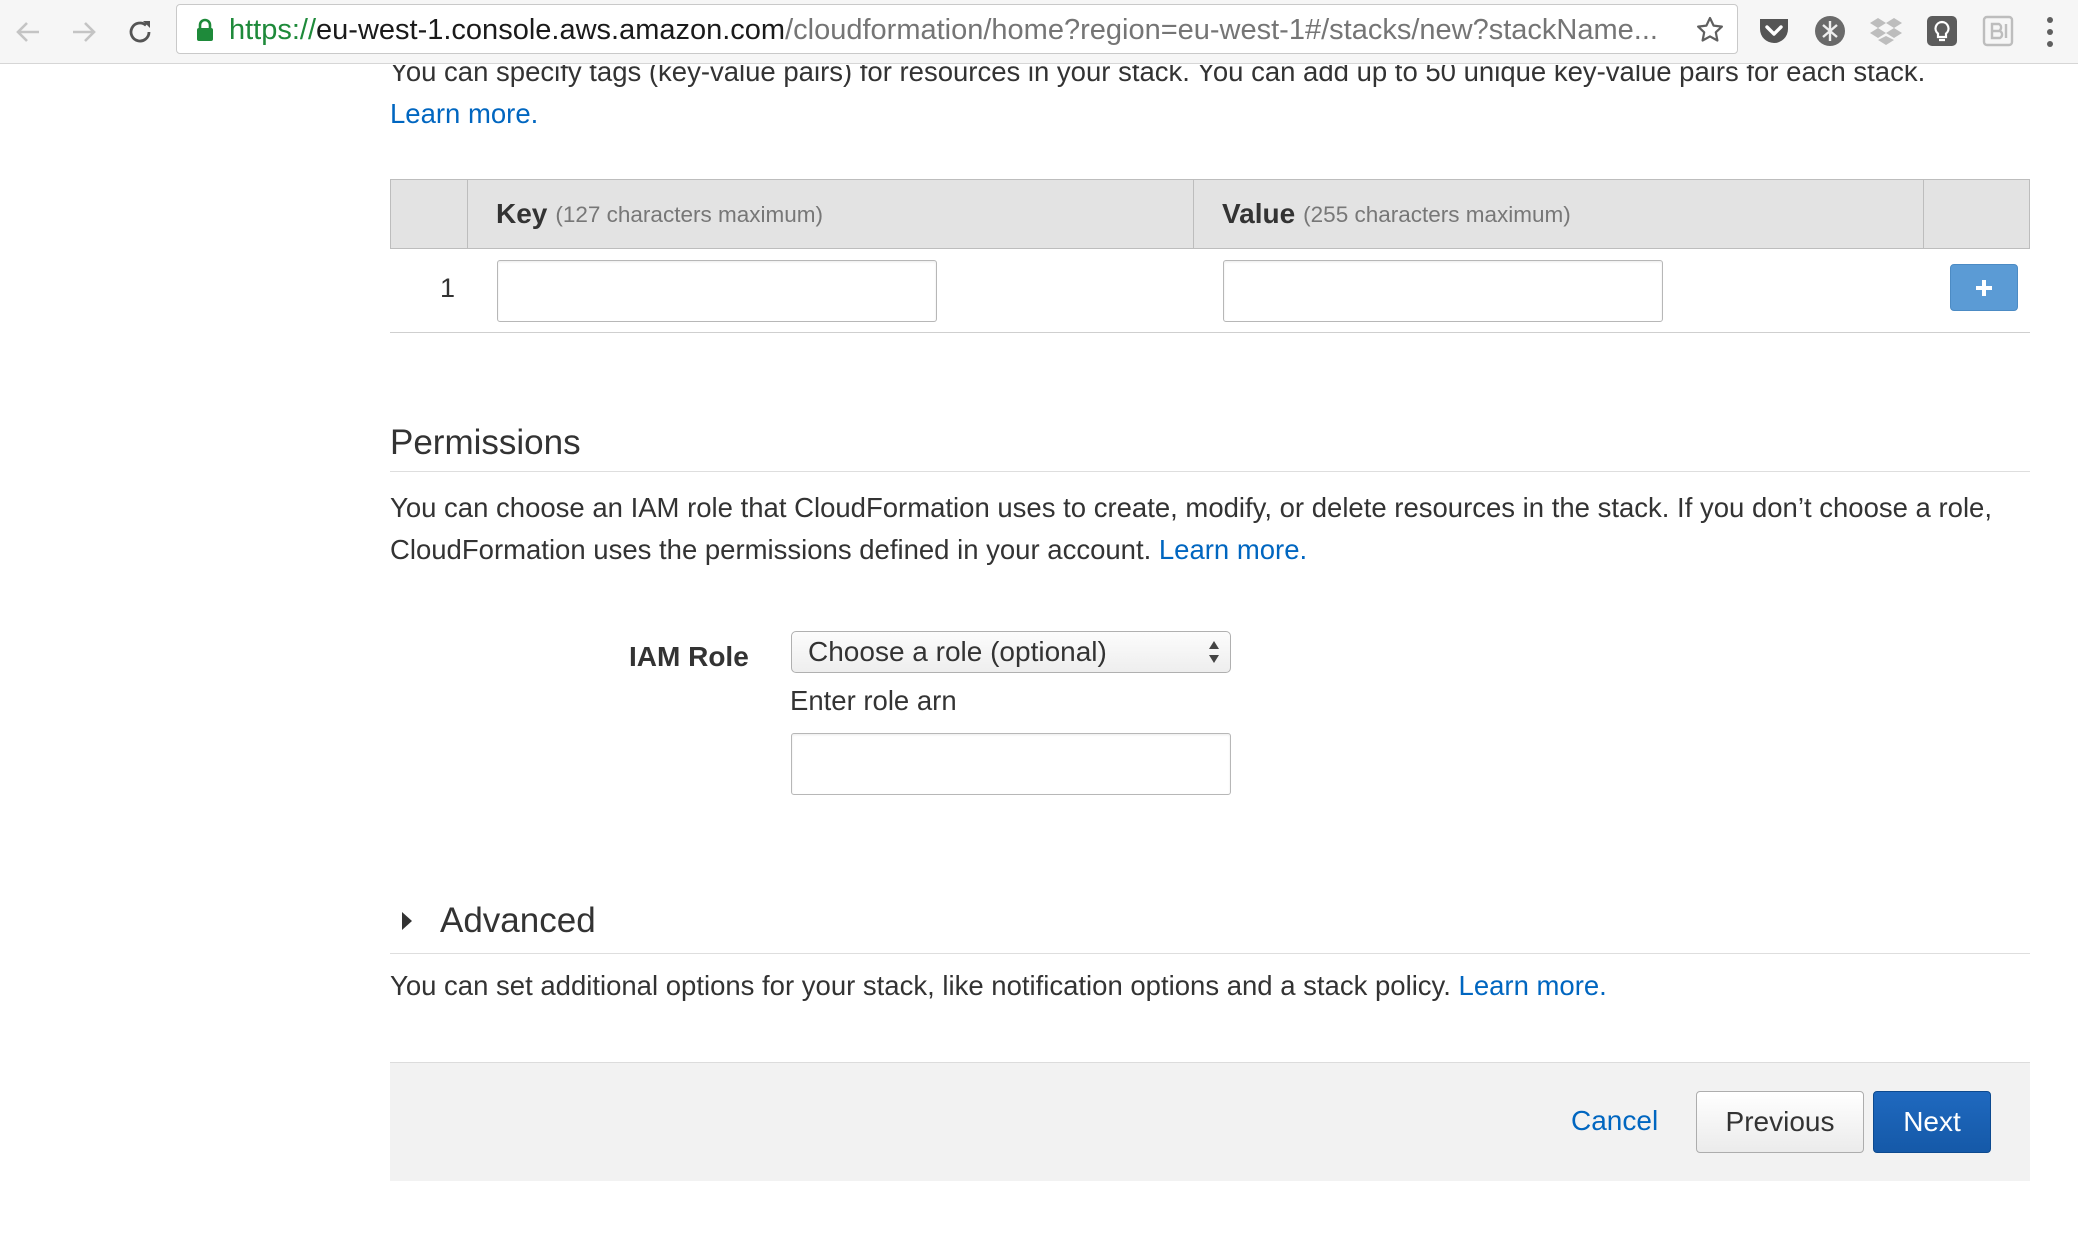  What do you see at coordinates (1210, 291) in the screenshot?
I see `table-row: 1` at bounding box center [1210, 291].